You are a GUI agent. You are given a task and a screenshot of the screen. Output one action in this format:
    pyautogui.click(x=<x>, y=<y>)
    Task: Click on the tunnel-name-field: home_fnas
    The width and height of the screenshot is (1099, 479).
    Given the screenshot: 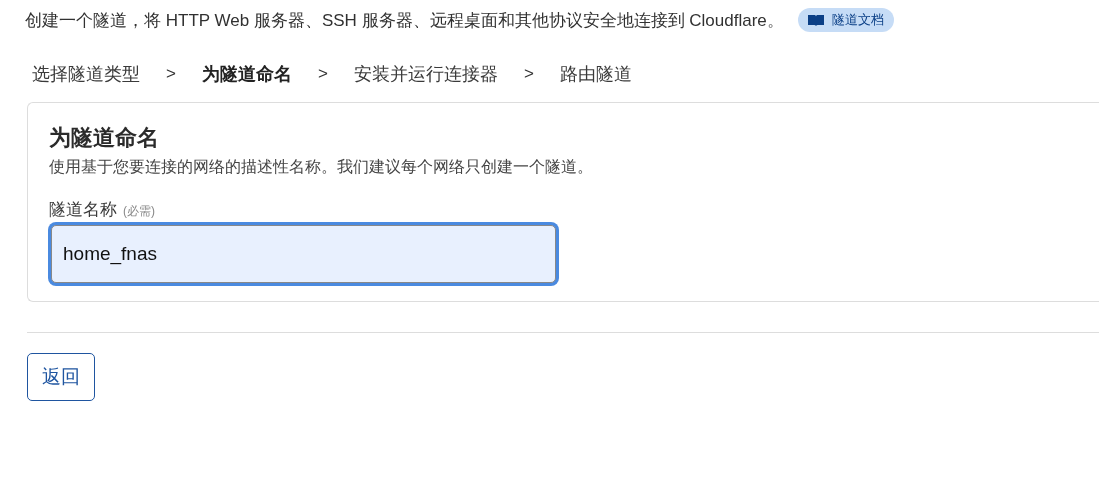 What is the action you would take?
    pyautogui.click(x=303, y=254)
    